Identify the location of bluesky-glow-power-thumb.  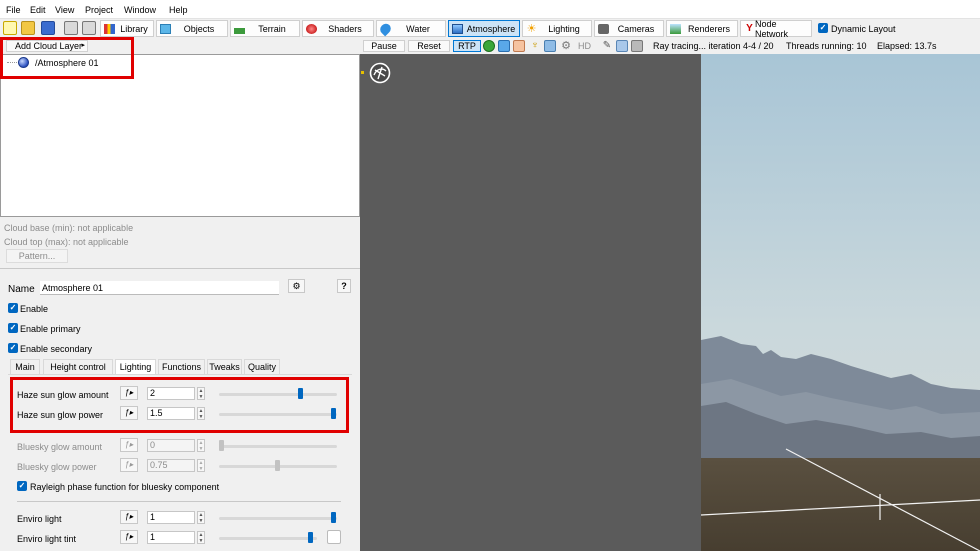
(277, 465).